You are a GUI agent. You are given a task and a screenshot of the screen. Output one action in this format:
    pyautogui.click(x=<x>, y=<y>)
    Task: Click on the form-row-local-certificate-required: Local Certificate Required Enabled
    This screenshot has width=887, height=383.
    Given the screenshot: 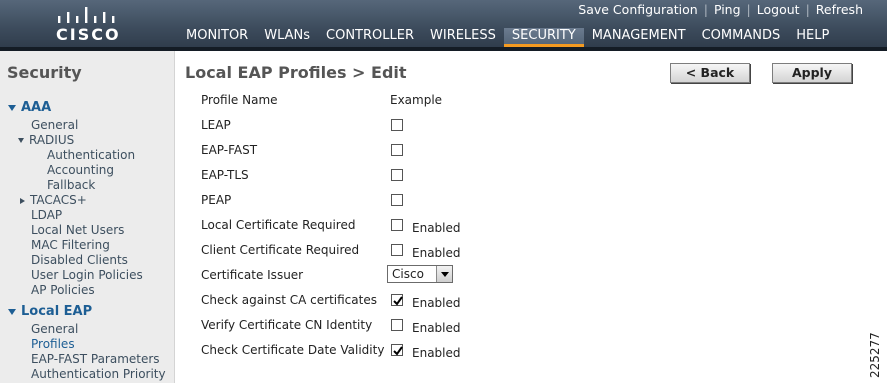 What is the action you would take?
    pyautogui.click(x=443, y=228)
    